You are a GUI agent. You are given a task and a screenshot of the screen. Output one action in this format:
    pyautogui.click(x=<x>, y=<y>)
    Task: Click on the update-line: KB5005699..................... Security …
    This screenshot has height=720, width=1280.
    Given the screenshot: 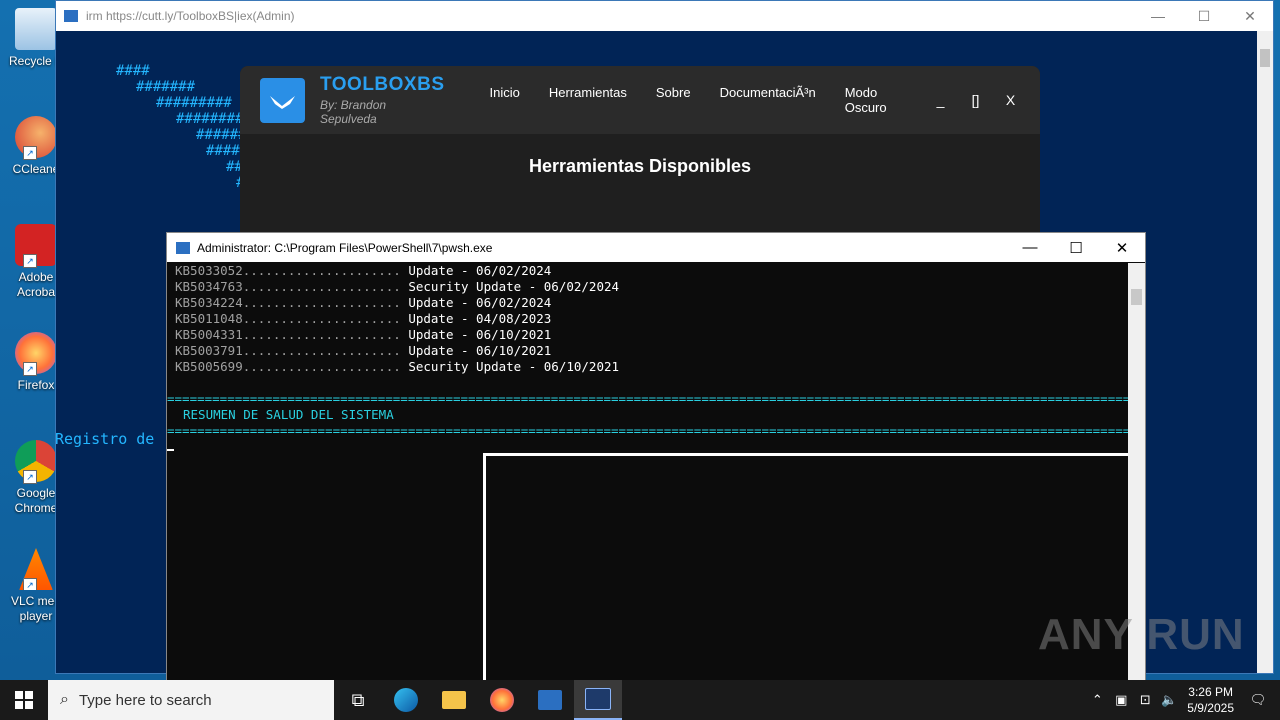 What is the action you would take?
    pyautogui.click(x=397, y=366)
    